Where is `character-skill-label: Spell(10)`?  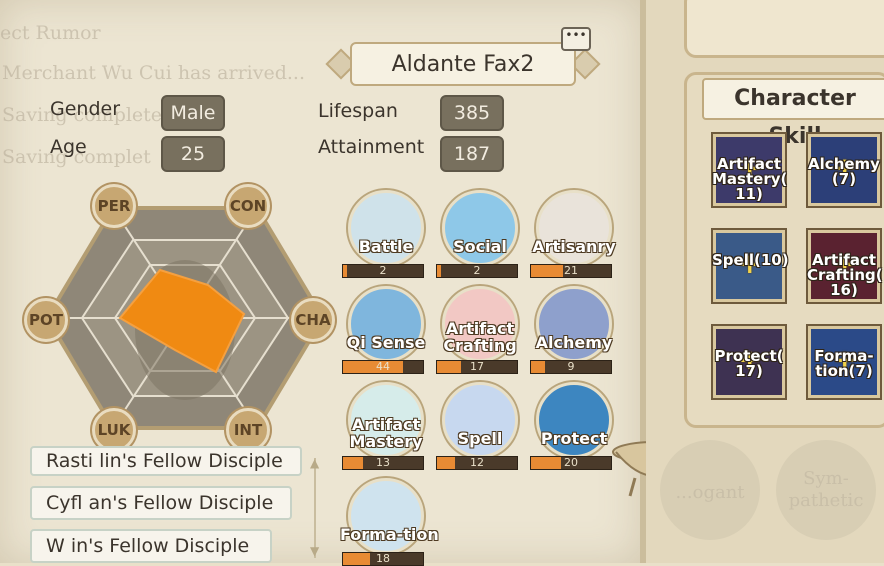 character-skill-label: Spell(10) is located at coordinates (750, 260).